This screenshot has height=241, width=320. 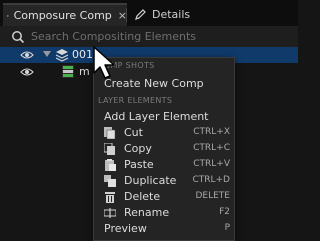 What do you see at coordinates (47, 54) in the screenshot?
I see `expand-arrow-icon` at bounding box center [47, 54].